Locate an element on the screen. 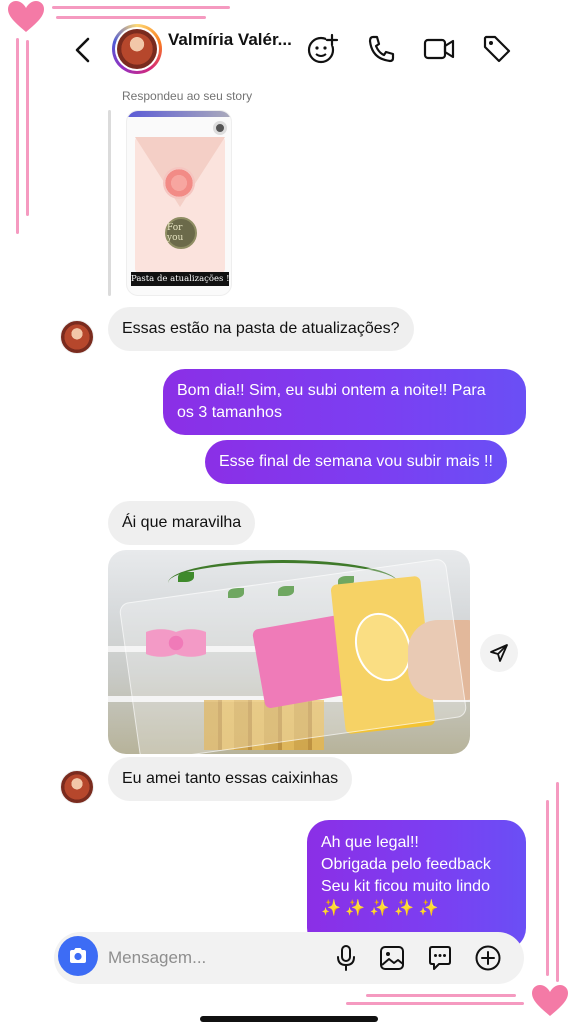 This screenshot has height=1024, width=576. message-bubble-outgoing: Esse final de semana vou subir mais !! is located at coordinates (356, 462).